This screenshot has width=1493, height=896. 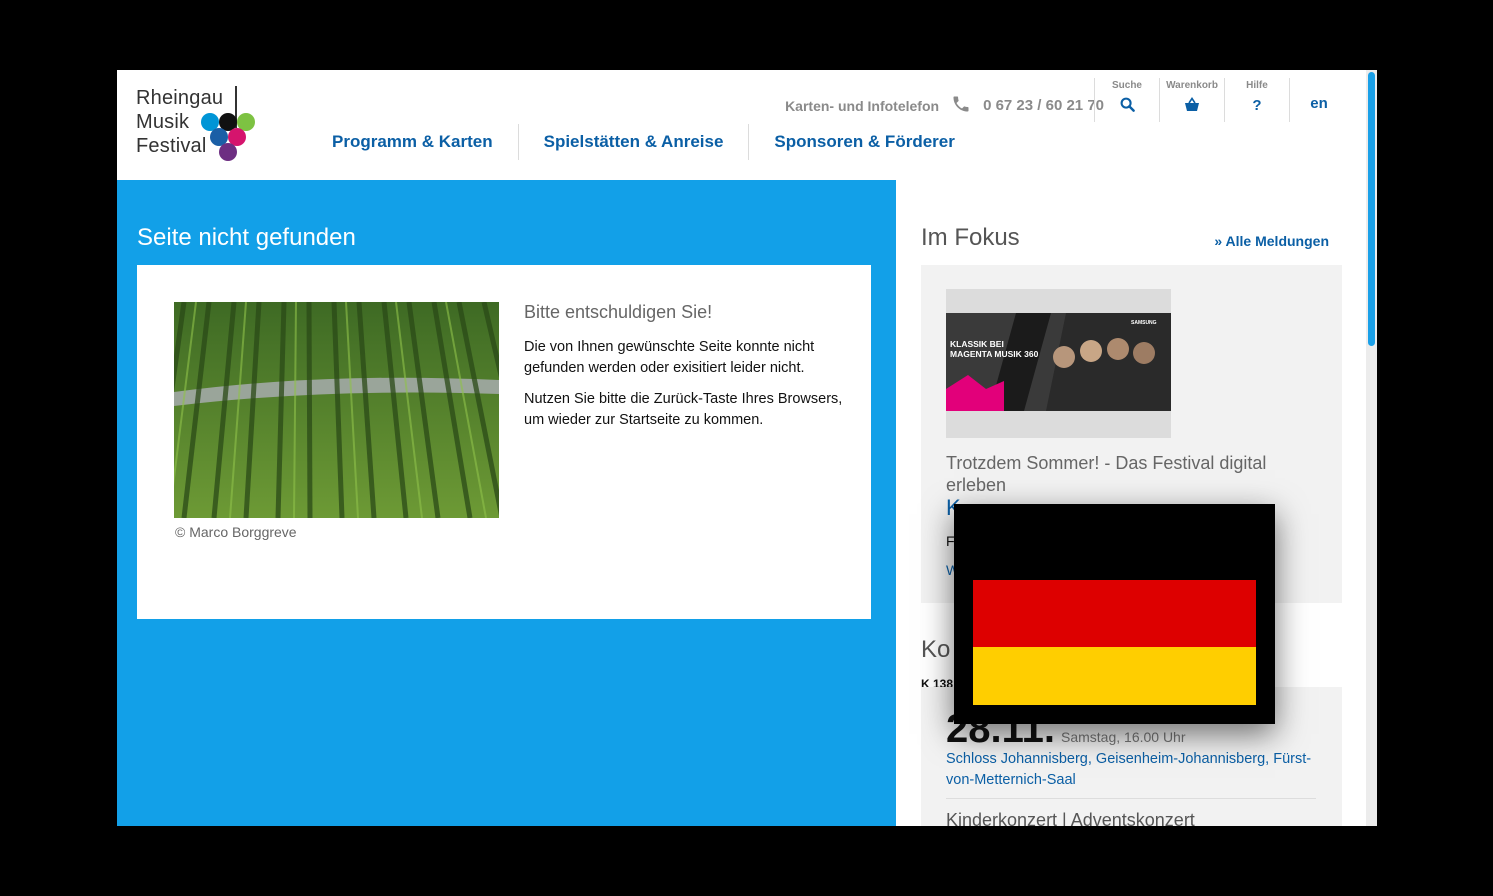 I want to click on page-scrollbar, so click(x=1371, y=448).